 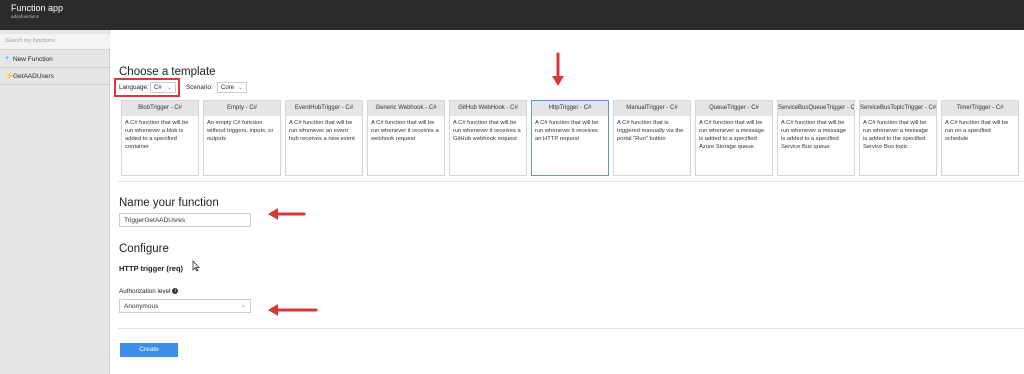 What do you see at coordinates (25, 16) in the screenshot?
I see `app-subtitle: adonfunctions` at bounding box center [25, 16].